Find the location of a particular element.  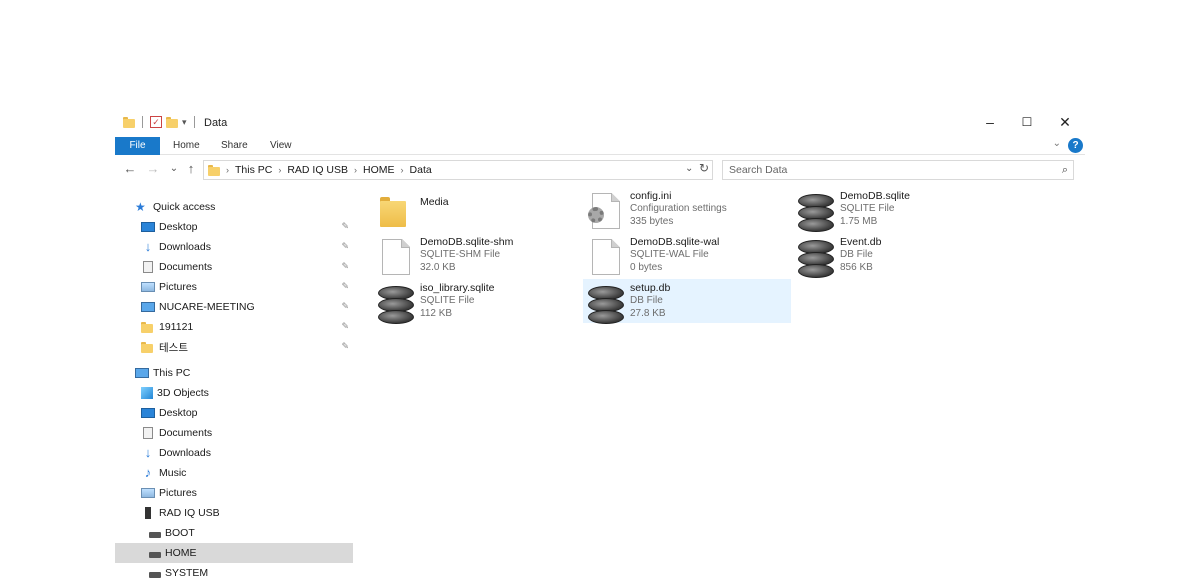

file-type: SQLITE-WAL File is located at coordinates (669, 254).